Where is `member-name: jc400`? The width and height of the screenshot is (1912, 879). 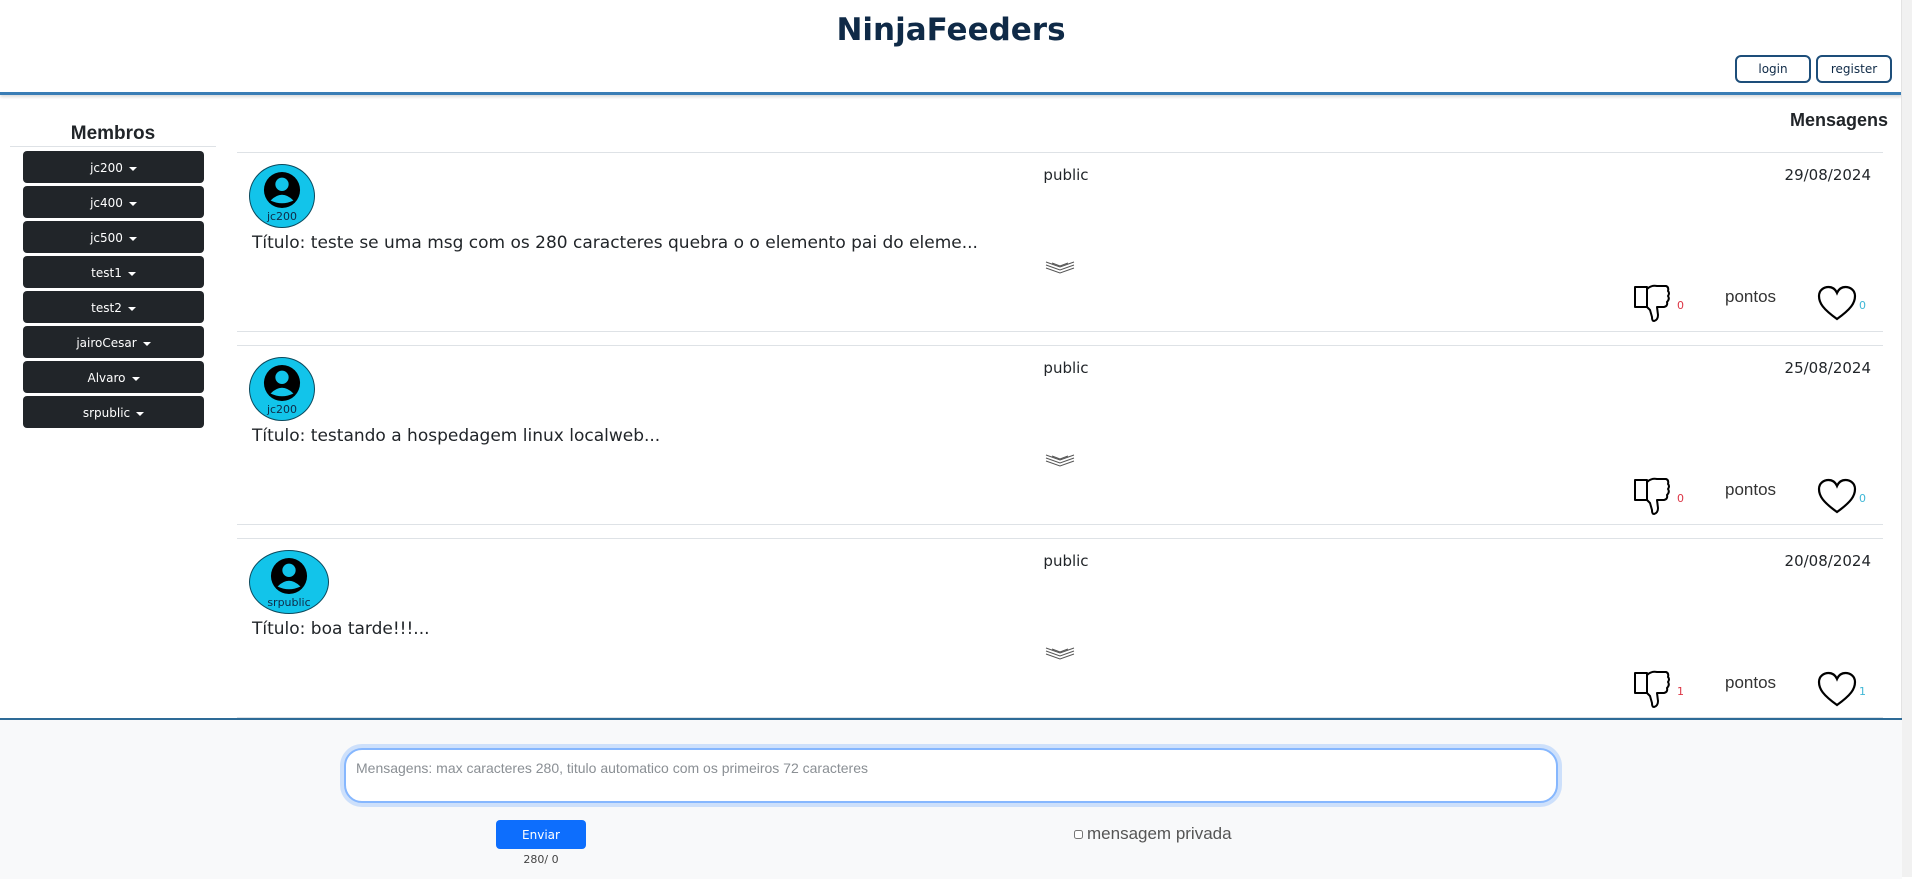
member-name: jc400 is located at coordinates (106, 203).